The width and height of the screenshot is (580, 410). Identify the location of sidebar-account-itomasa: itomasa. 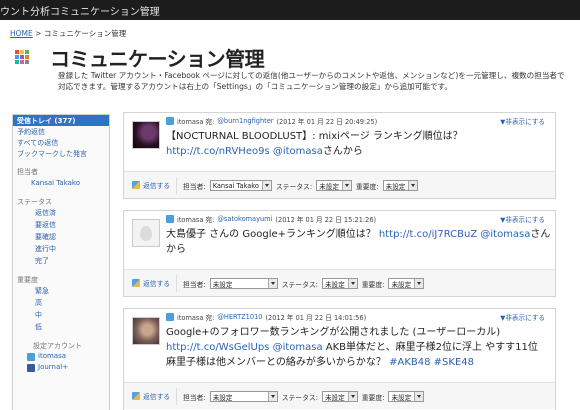
(61, 356).